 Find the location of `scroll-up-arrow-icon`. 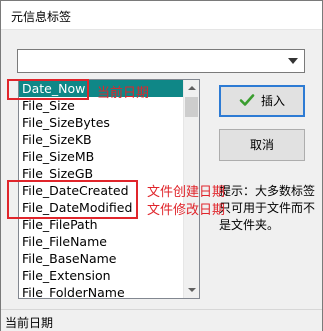

scroll-up-arrow-icon is located at coordinates (191, 88).